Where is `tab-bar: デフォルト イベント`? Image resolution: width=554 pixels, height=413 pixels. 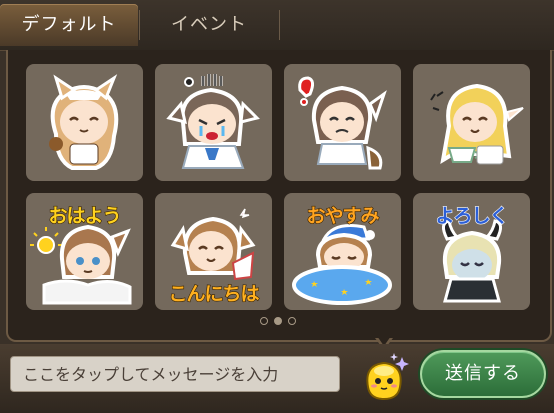
tab-bar: デフォルト イベント is located at coordinates (277, 25).